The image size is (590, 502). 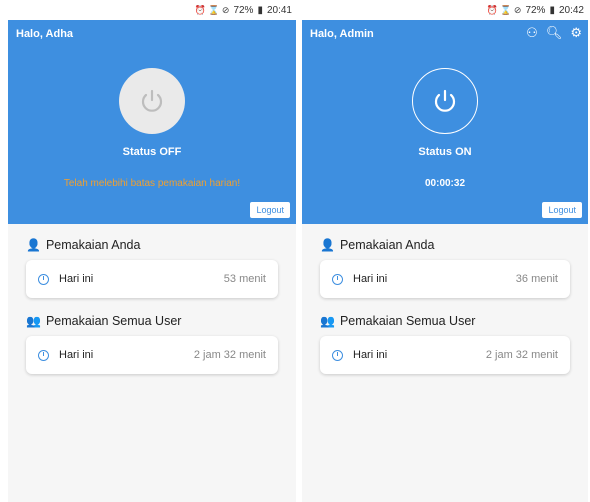 I want to click on search-icon: 🔍︎, so click(x=554, y=33).